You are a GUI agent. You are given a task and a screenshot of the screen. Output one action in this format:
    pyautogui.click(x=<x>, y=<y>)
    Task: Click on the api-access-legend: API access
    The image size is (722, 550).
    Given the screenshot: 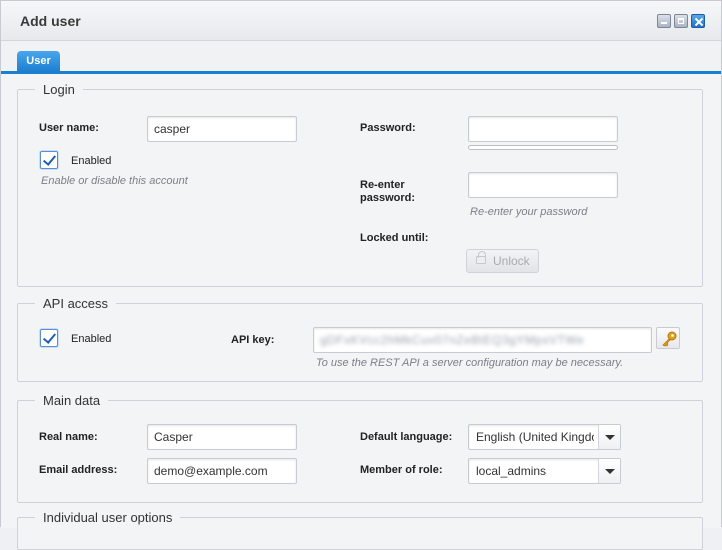 What is the action you would take?
    pyautogui.click(x=76, y=303)
    